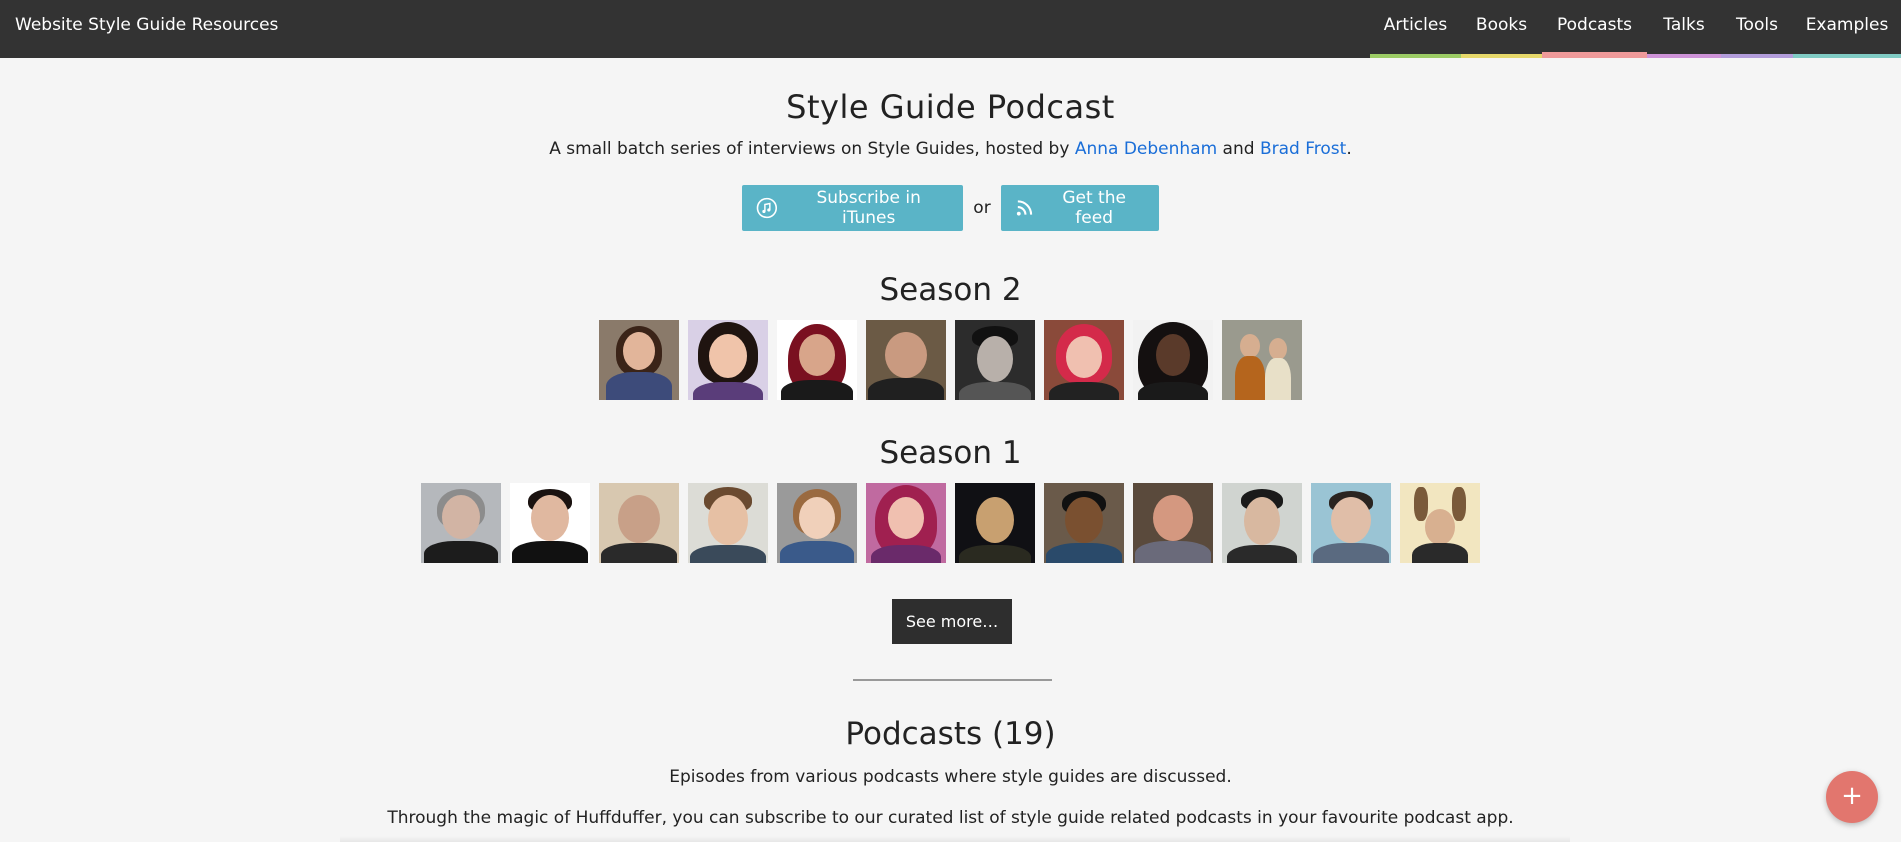 The width and height of the screenshot is (1901, 842). I want to click on nav-books-label: Books, so click(1501, 25).